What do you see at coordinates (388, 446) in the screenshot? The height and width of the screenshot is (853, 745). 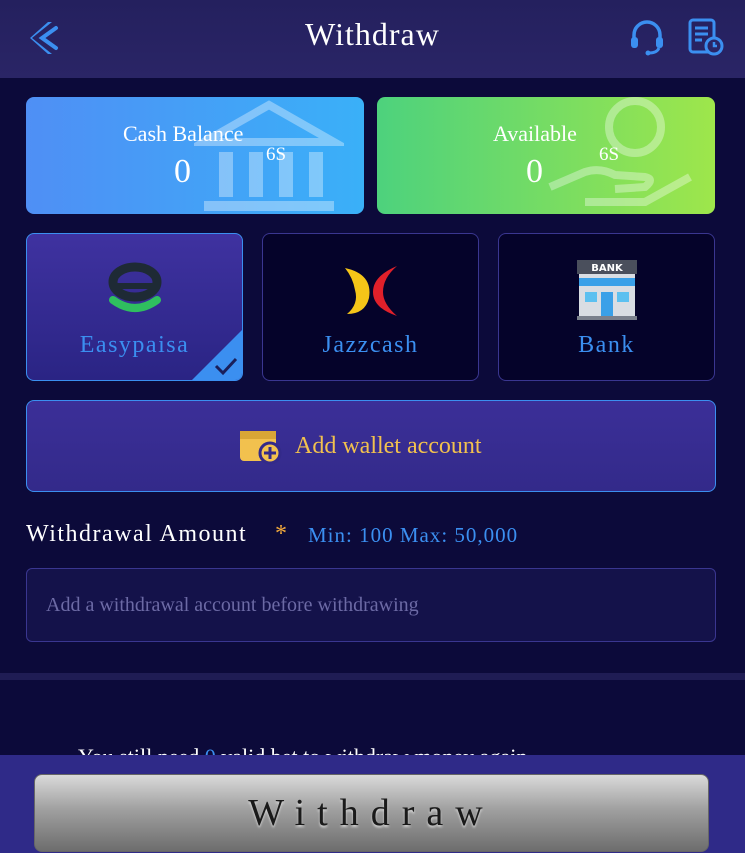 I see `add-wallet-label: Add wallet account` at bounding box center [388, 446].